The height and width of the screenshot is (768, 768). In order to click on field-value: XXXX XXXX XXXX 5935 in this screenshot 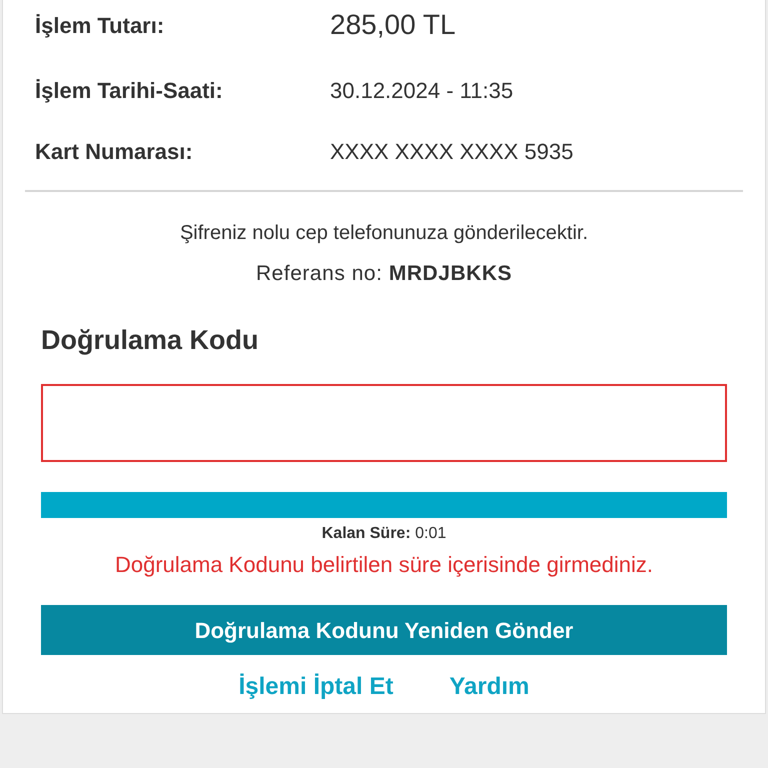, I will do `click(452, 152)`.